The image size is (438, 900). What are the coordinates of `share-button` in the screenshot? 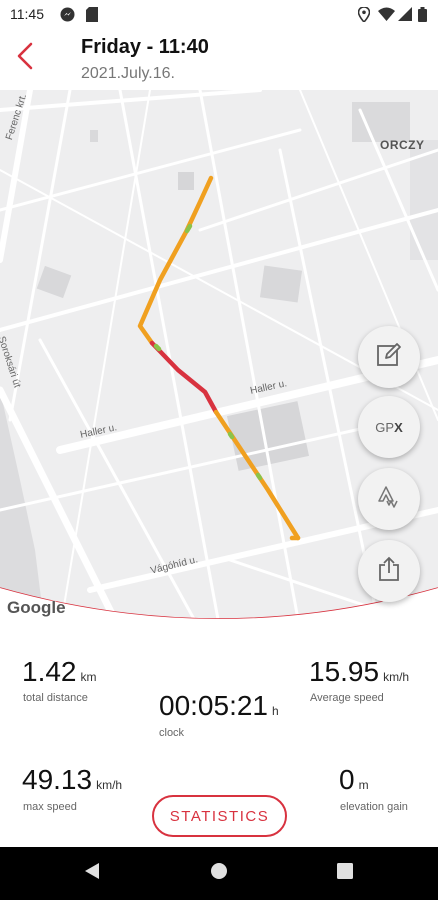 It's located at (389, 571).